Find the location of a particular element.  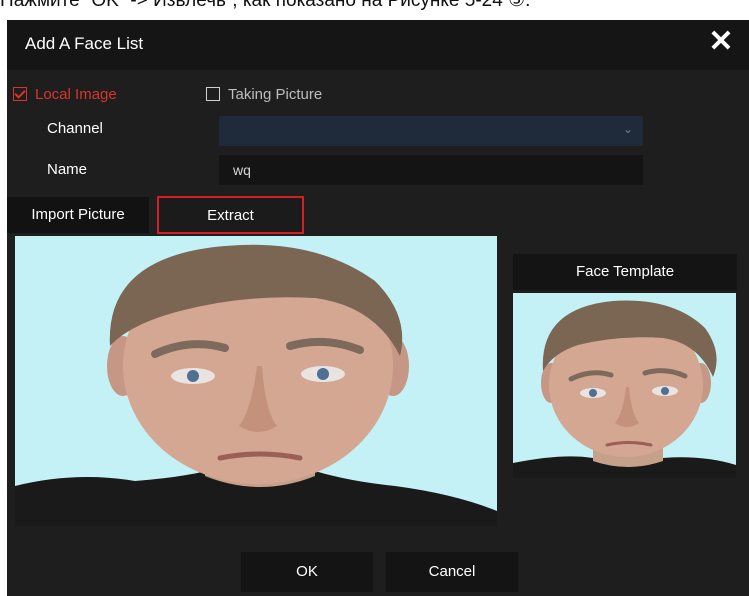

dialog-title: Add A Face List is located at coordinates (84, 43).